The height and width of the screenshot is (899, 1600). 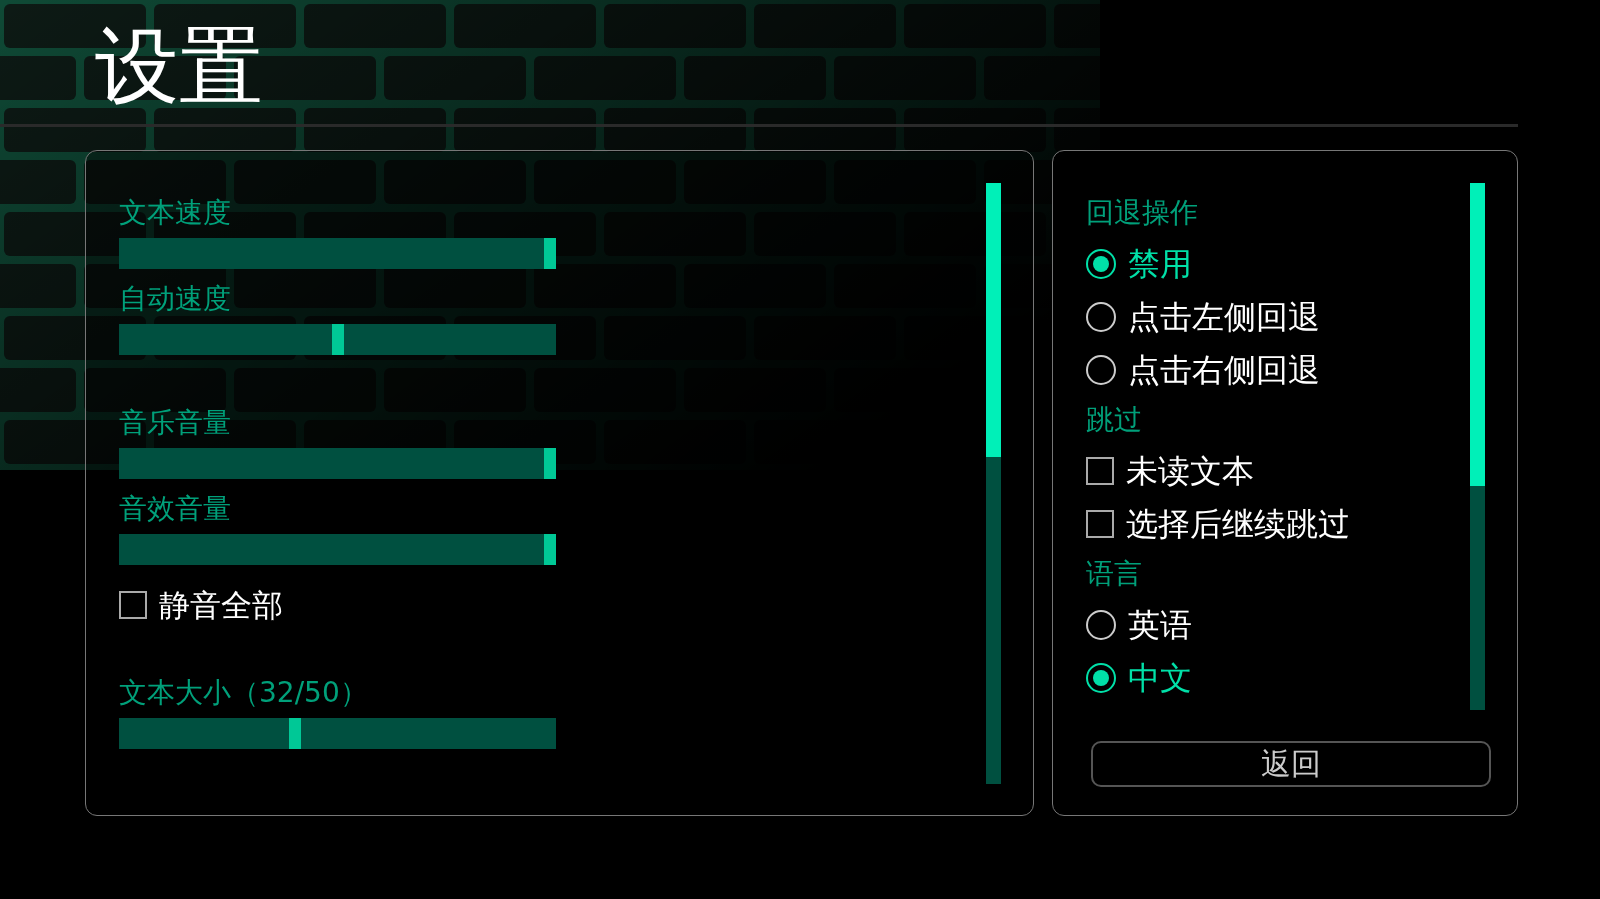 I want to click on section-label: 语言, so click(x=1114, y=574).